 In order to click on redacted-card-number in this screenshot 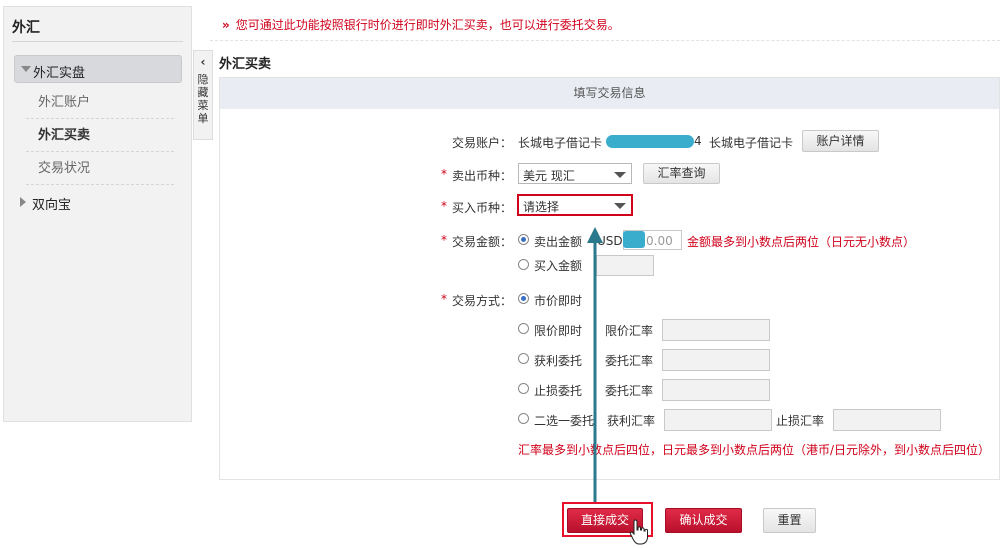, I will do `click(650, 141)`.